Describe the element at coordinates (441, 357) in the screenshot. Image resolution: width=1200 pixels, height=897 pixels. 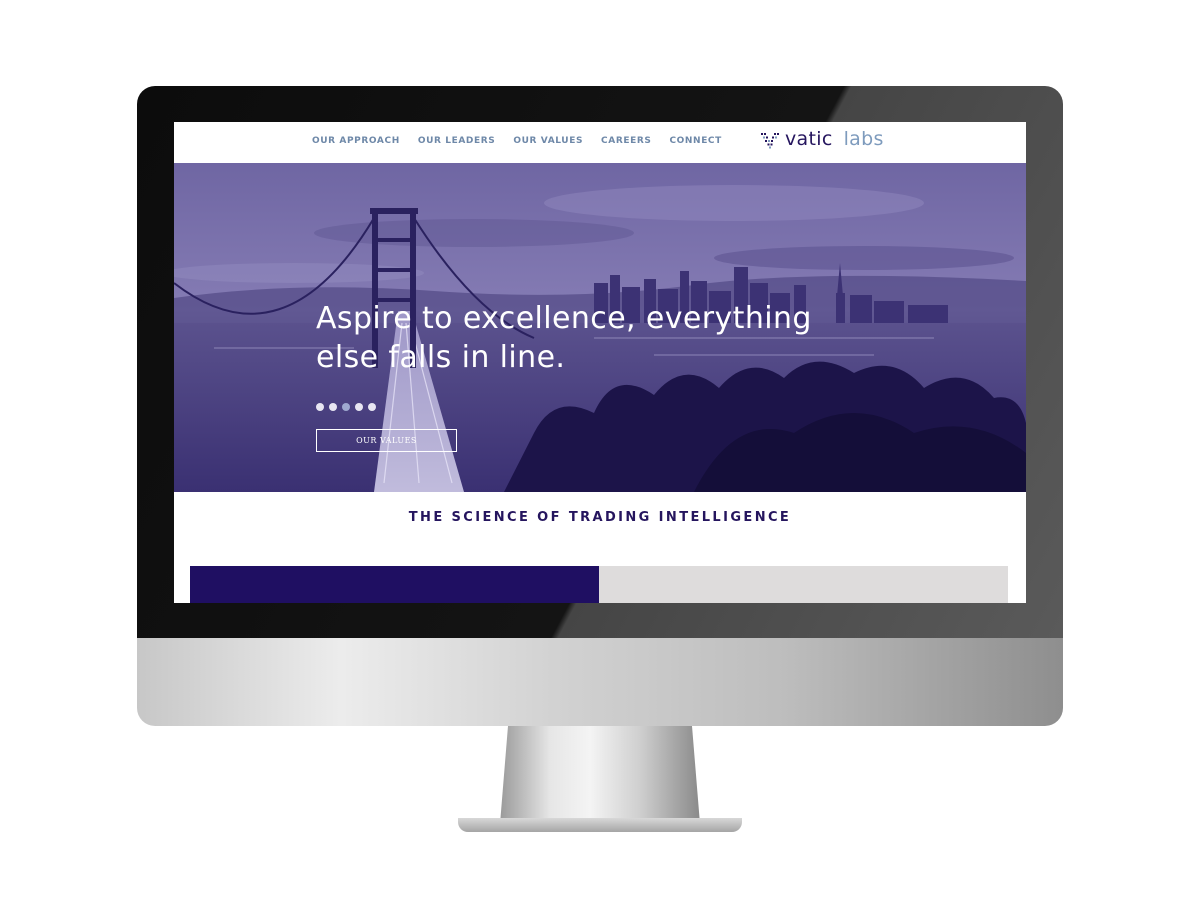
I see `hero-headline-line-2: else falls in line.` at that location.